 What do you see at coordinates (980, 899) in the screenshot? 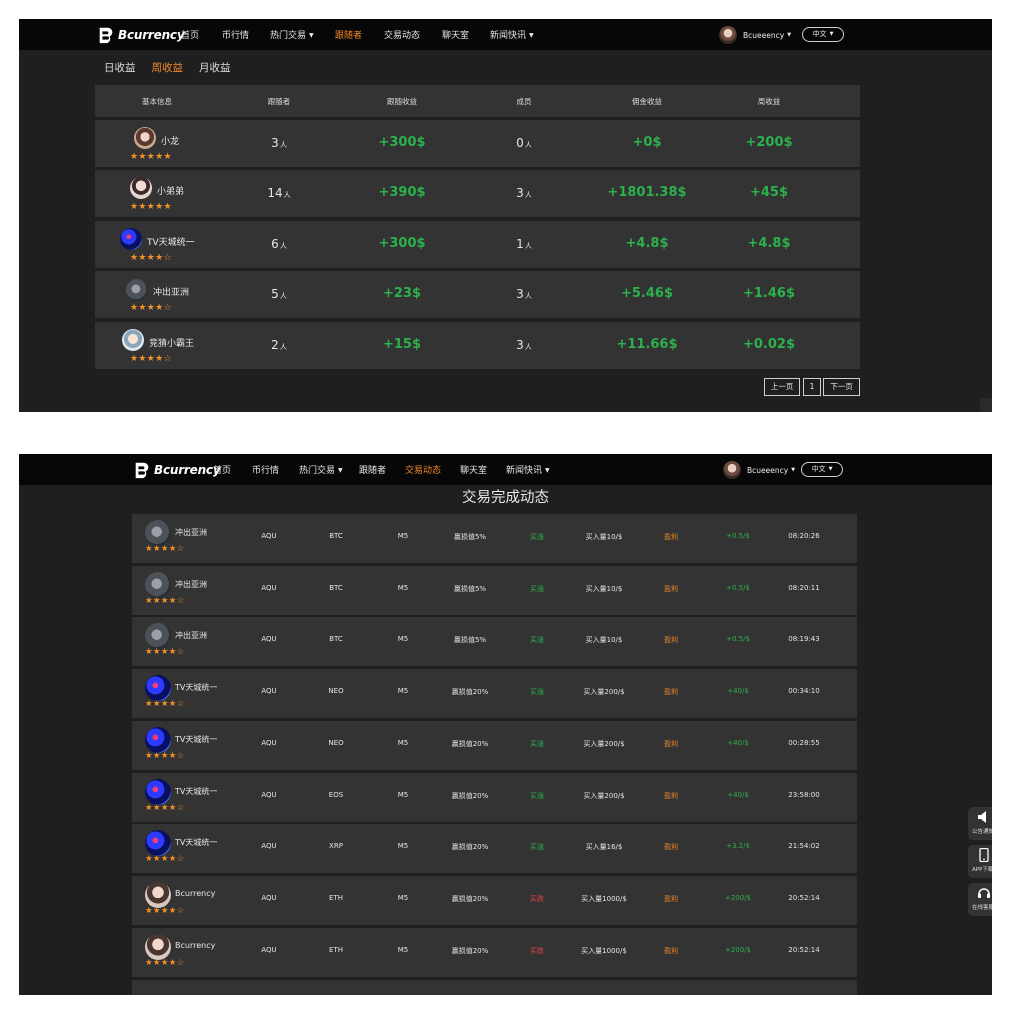
I see `support-widget: 在线客服` at bounding box center [980, 899].